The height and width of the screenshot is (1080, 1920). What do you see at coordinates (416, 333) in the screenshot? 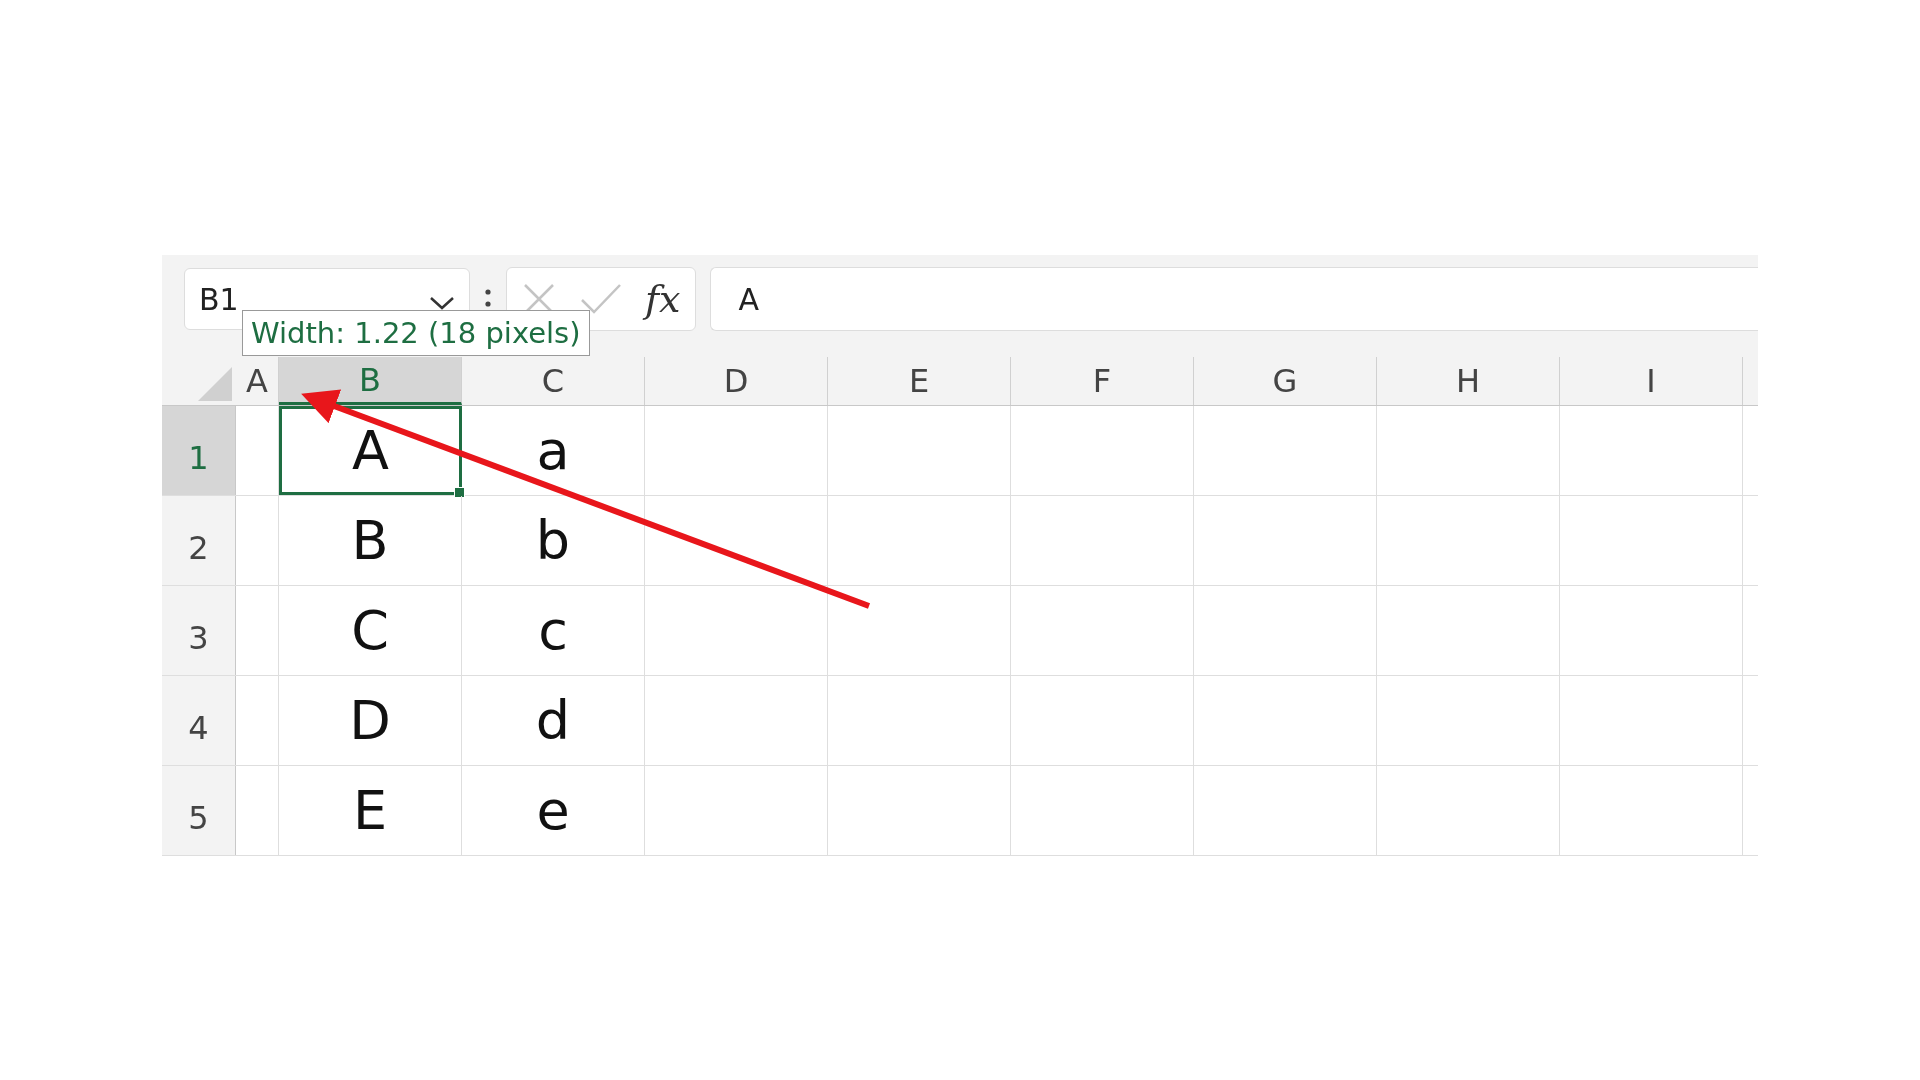
I see `column-width-tooltip: Width: 1.22 (18 pixels)` at bounding box center [416, 333].